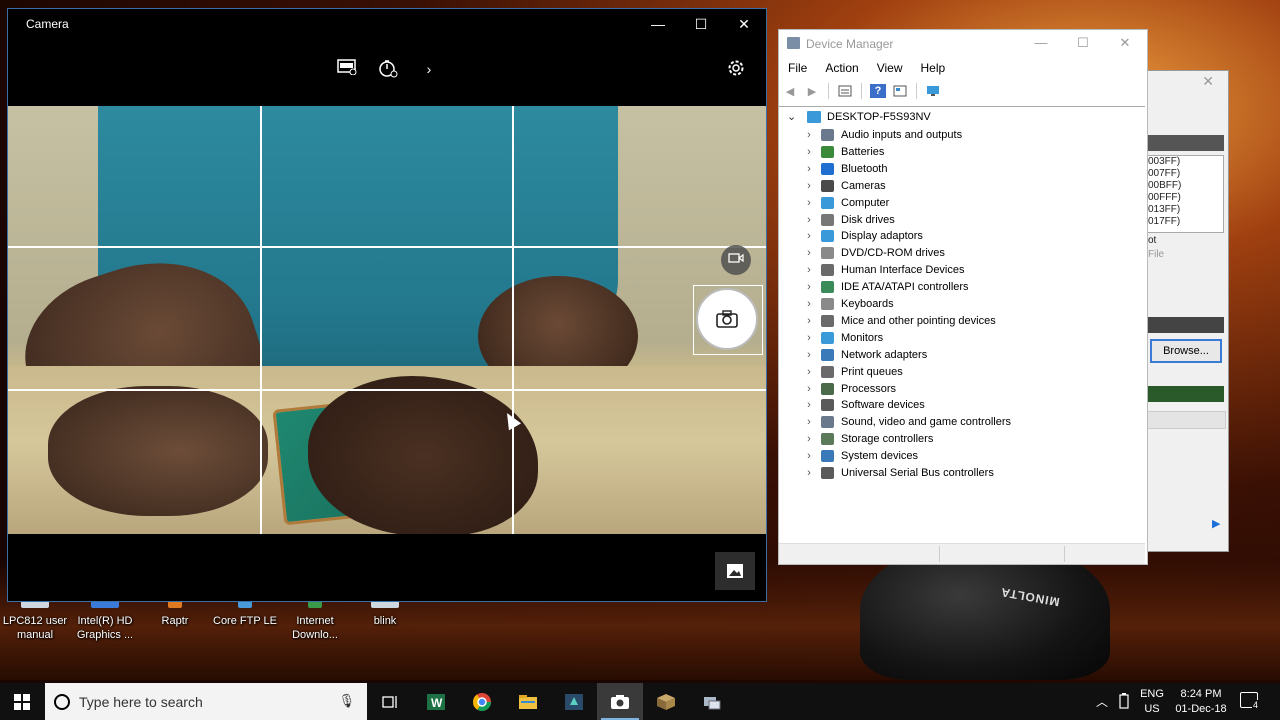 The width and height of the screenshot is (1280, 720). I want to click on device-category-monitors: › Monitors, so click(843, 338).